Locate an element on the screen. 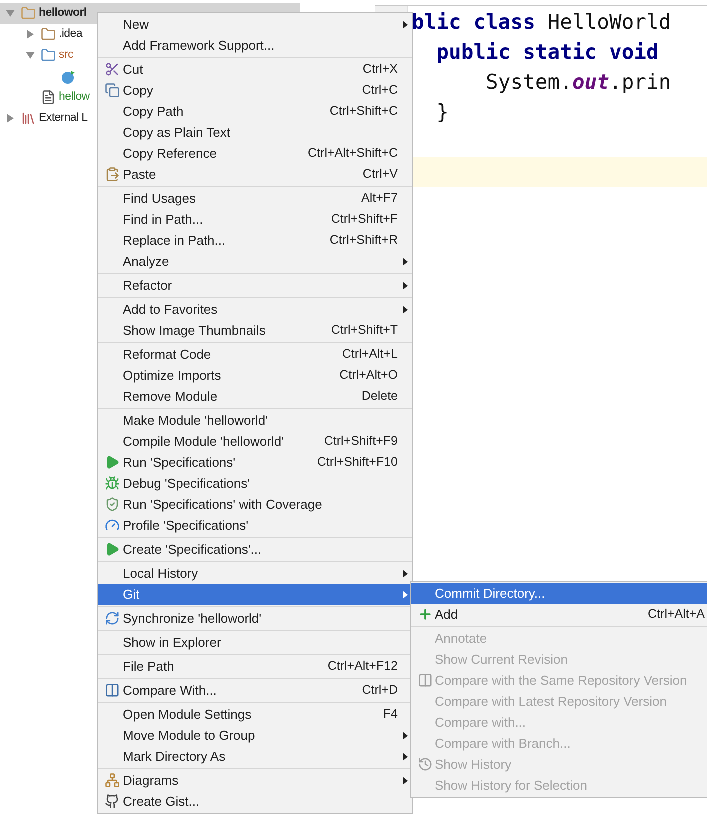 The width and height of the screenshot is (707, 814). tree-label: helloworl is located at coordinates (63, 13).